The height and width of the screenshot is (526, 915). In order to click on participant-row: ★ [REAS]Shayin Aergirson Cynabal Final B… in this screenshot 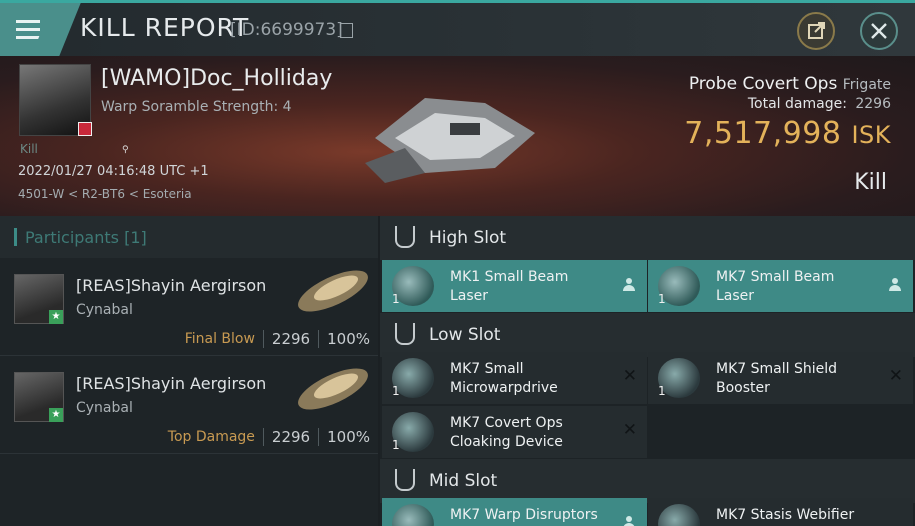, I will do `click(189, 307)`.